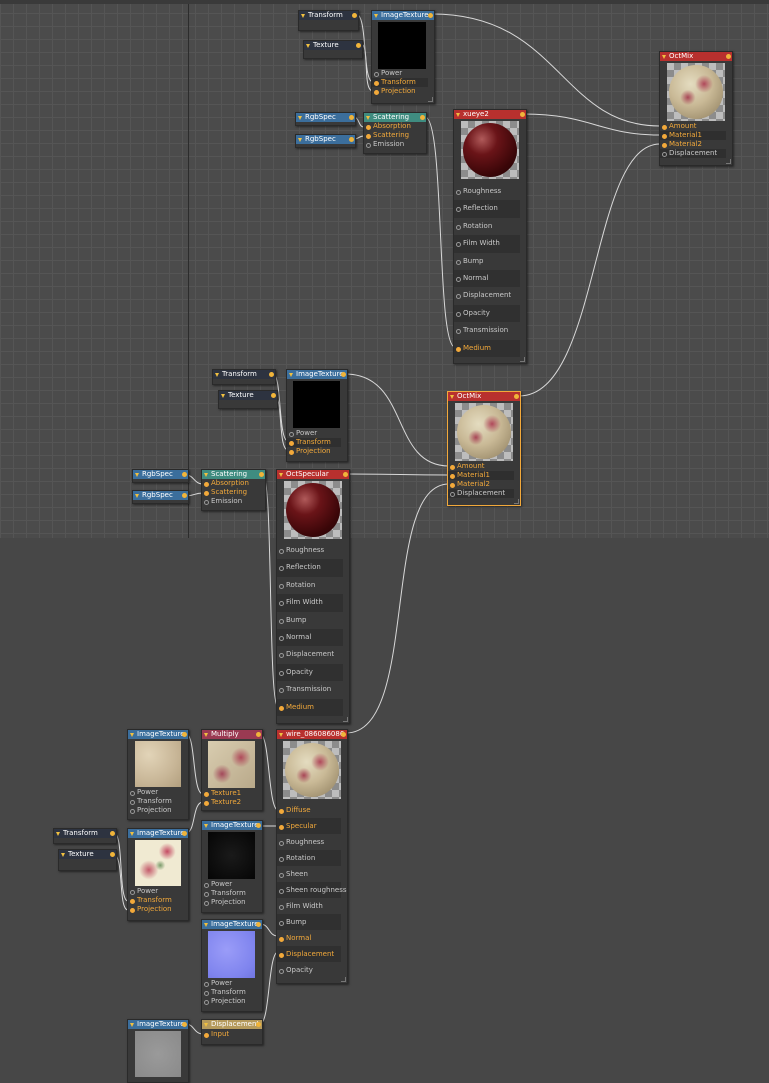 This screenshot has width=769, height=1083. Describe the element at coordinates (309, 826) in the screenshot. I see `pin-specular: Specular` at that location.